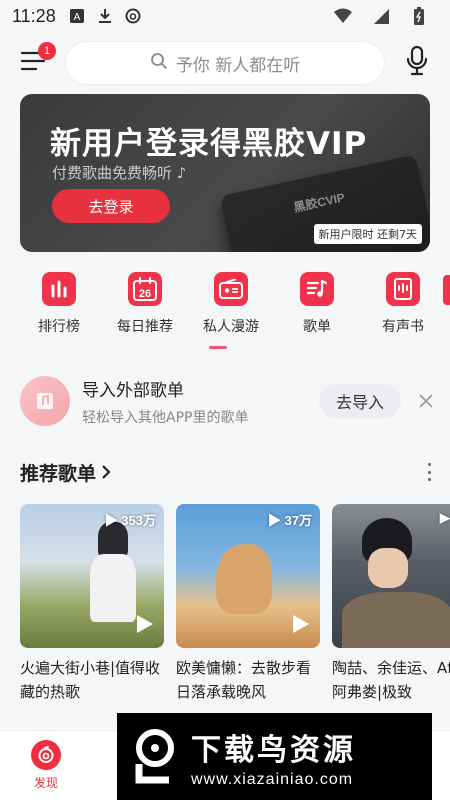  I want to click on nav-item-playlists: 歌单, so click(317, 310).